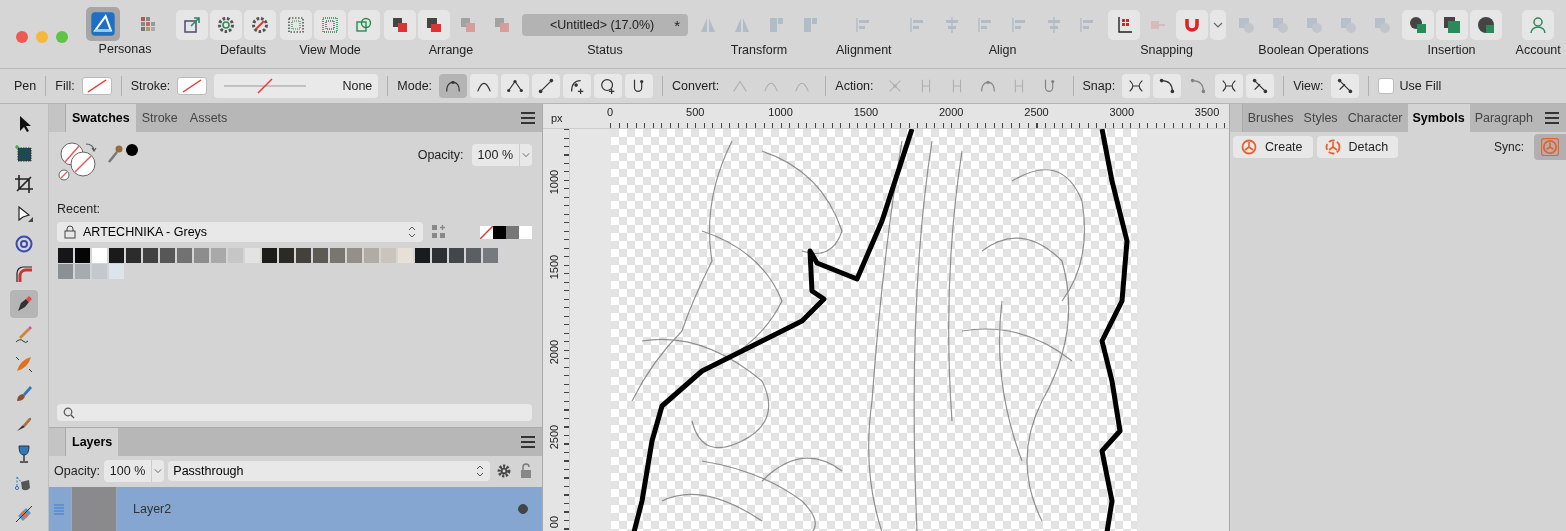  I want to click on stroke-width-field: None, so click(296, 86).